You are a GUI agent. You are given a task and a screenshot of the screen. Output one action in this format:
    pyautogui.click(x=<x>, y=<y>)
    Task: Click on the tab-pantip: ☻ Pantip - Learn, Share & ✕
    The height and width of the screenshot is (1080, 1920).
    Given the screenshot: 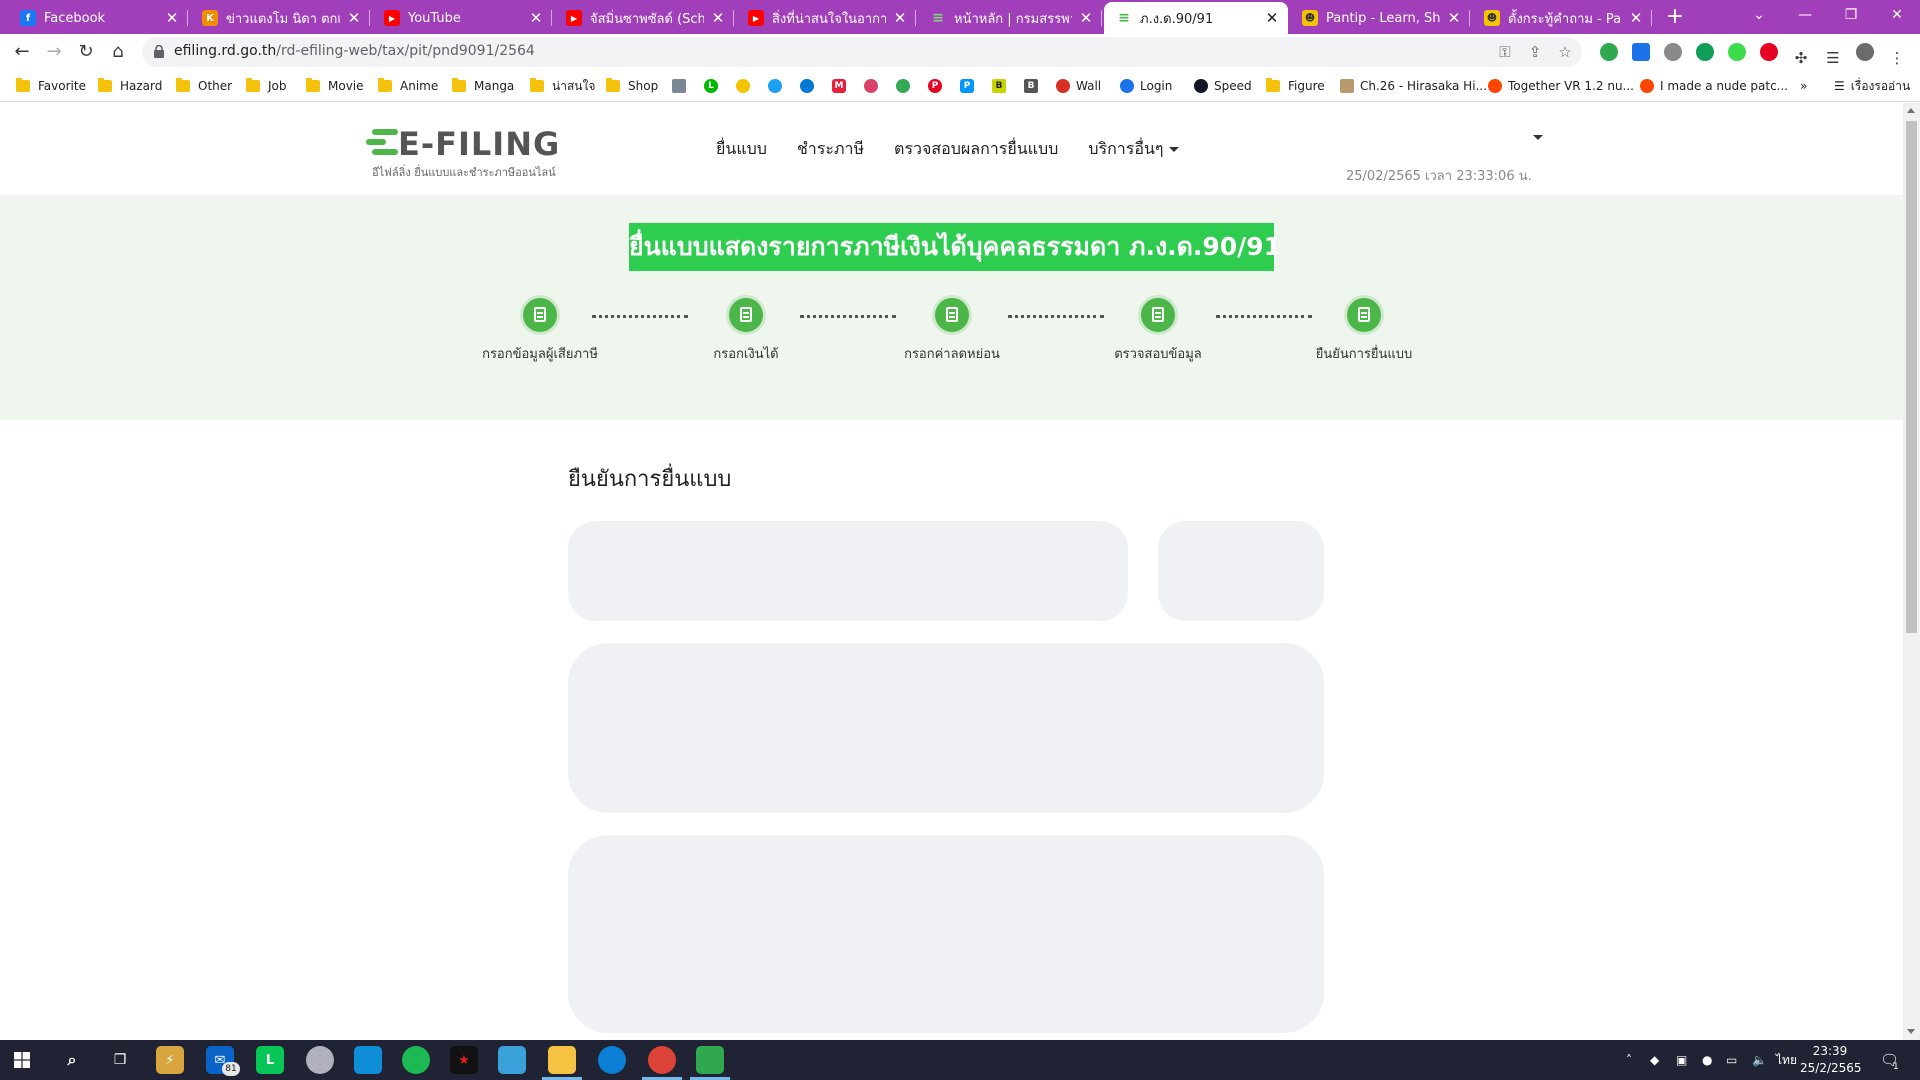 What is the action you would take?
    pyautogui.click(x=1380, y=18)
    